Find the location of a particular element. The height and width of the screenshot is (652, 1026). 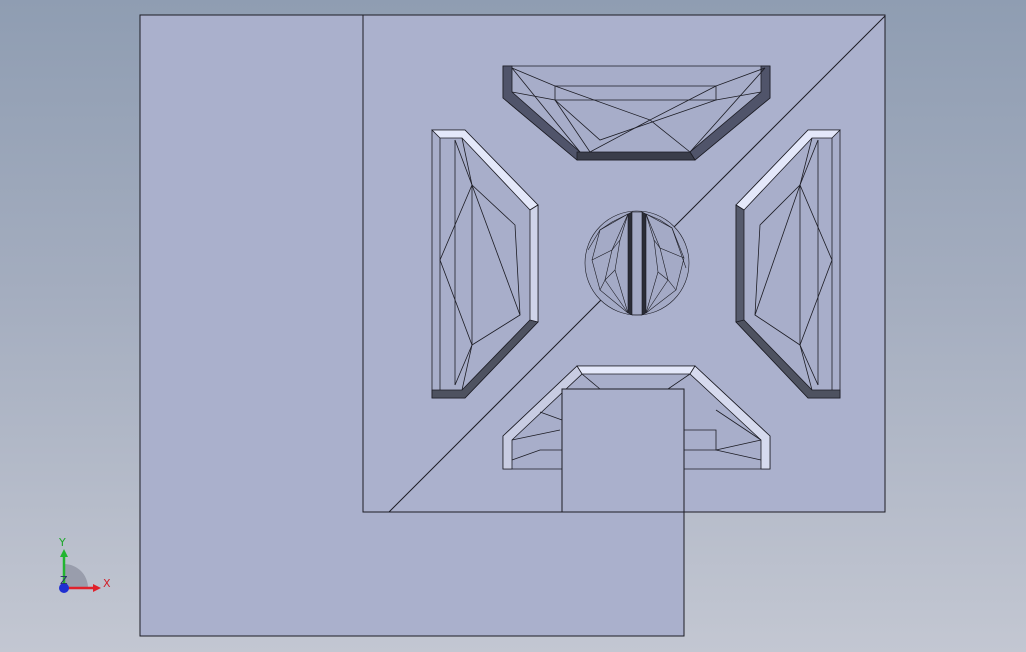

base-plate-notch is located at coordinates (623, 450).